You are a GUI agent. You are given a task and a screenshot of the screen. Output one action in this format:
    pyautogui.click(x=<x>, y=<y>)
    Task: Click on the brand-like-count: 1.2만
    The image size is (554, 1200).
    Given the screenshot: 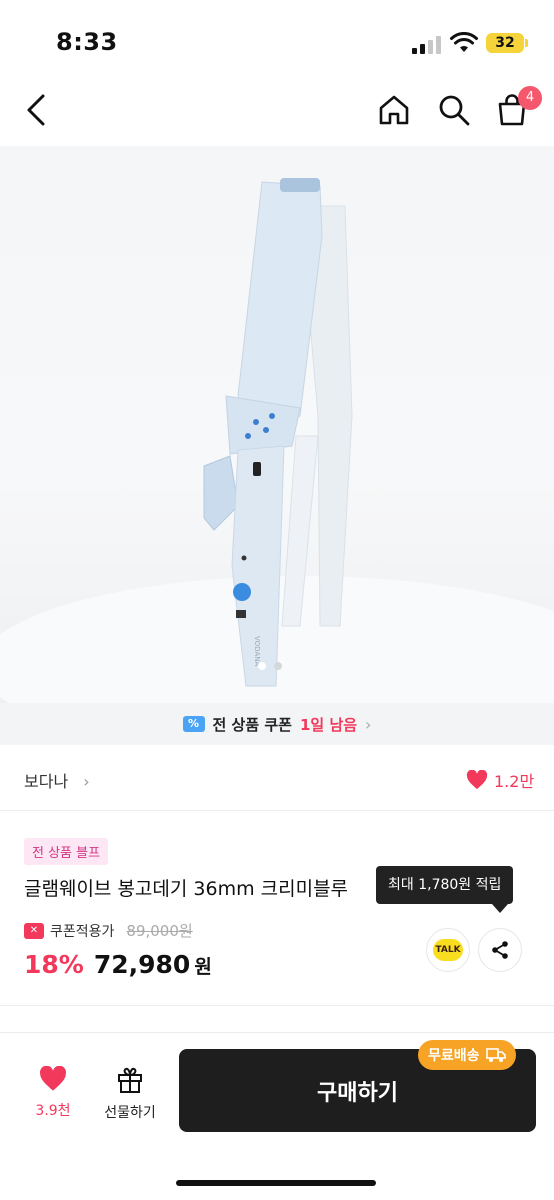 What is the action you would take?
    pyautogui.click(x=514, y=781)
    